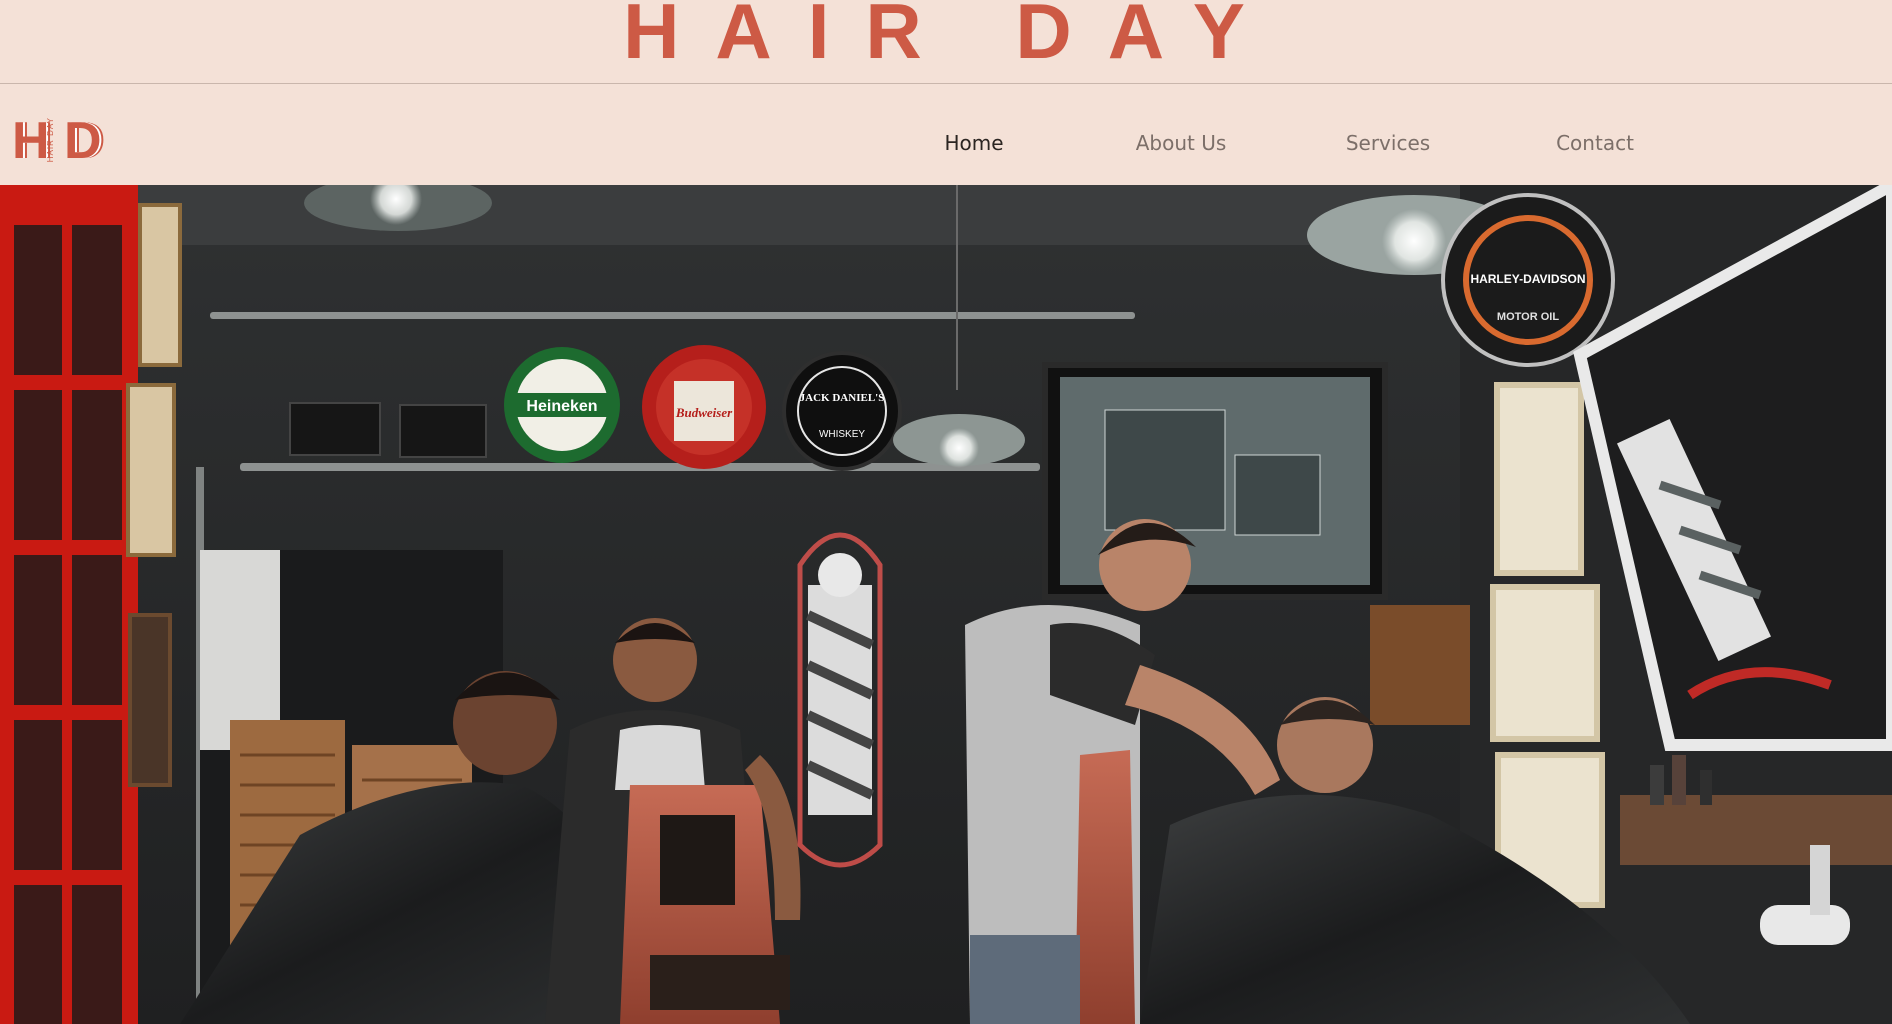 The image size is (1892, 1024). Describe the element at coordinates (640, 467) in the screenshot. I see `pipe-lower` at that location.